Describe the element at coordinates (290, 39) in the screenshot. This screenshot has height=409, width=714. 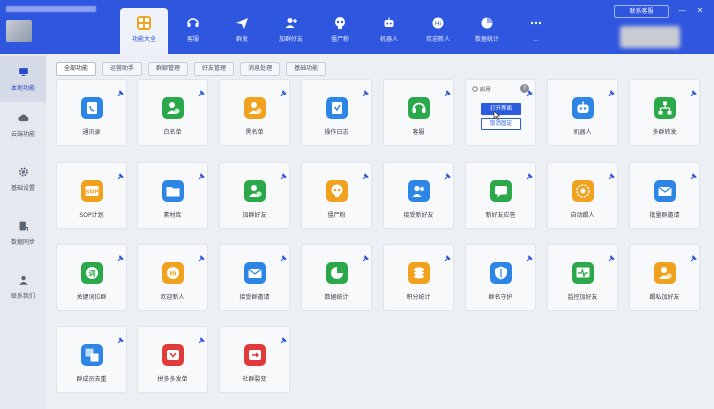
I see `nav-tab-label: 加群好友` at that location.